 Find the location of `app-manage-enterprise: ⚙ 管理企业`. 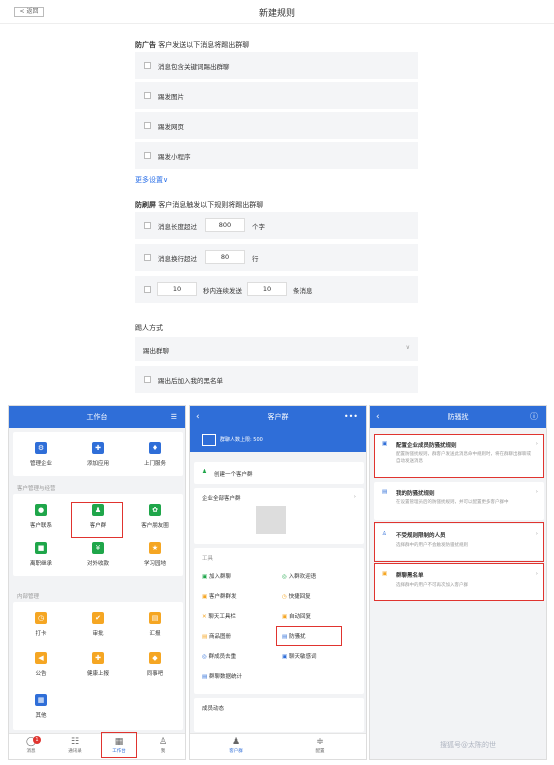

app-manage-enterprise: ⚙ 管理企业 is located at coordinates (41, 454).